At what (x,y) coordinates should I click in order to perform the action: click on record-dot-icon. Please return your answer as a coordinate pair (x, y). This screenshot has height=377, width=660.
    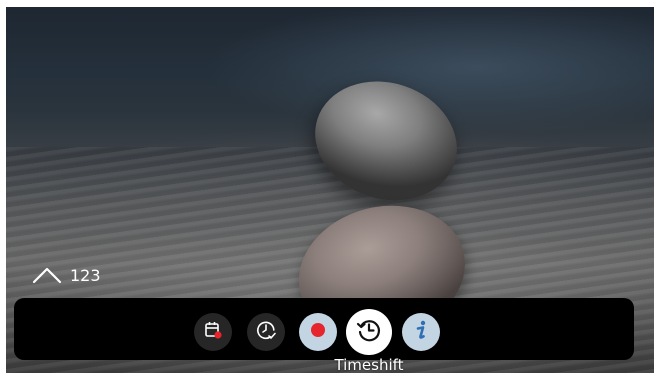
    Looking at the image, I should click on (318, 332).